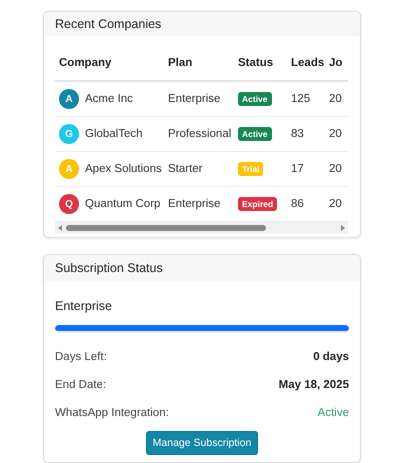 The image size is (403, 463). I want to click on leads-cell-text: 125, so click(301, 99).